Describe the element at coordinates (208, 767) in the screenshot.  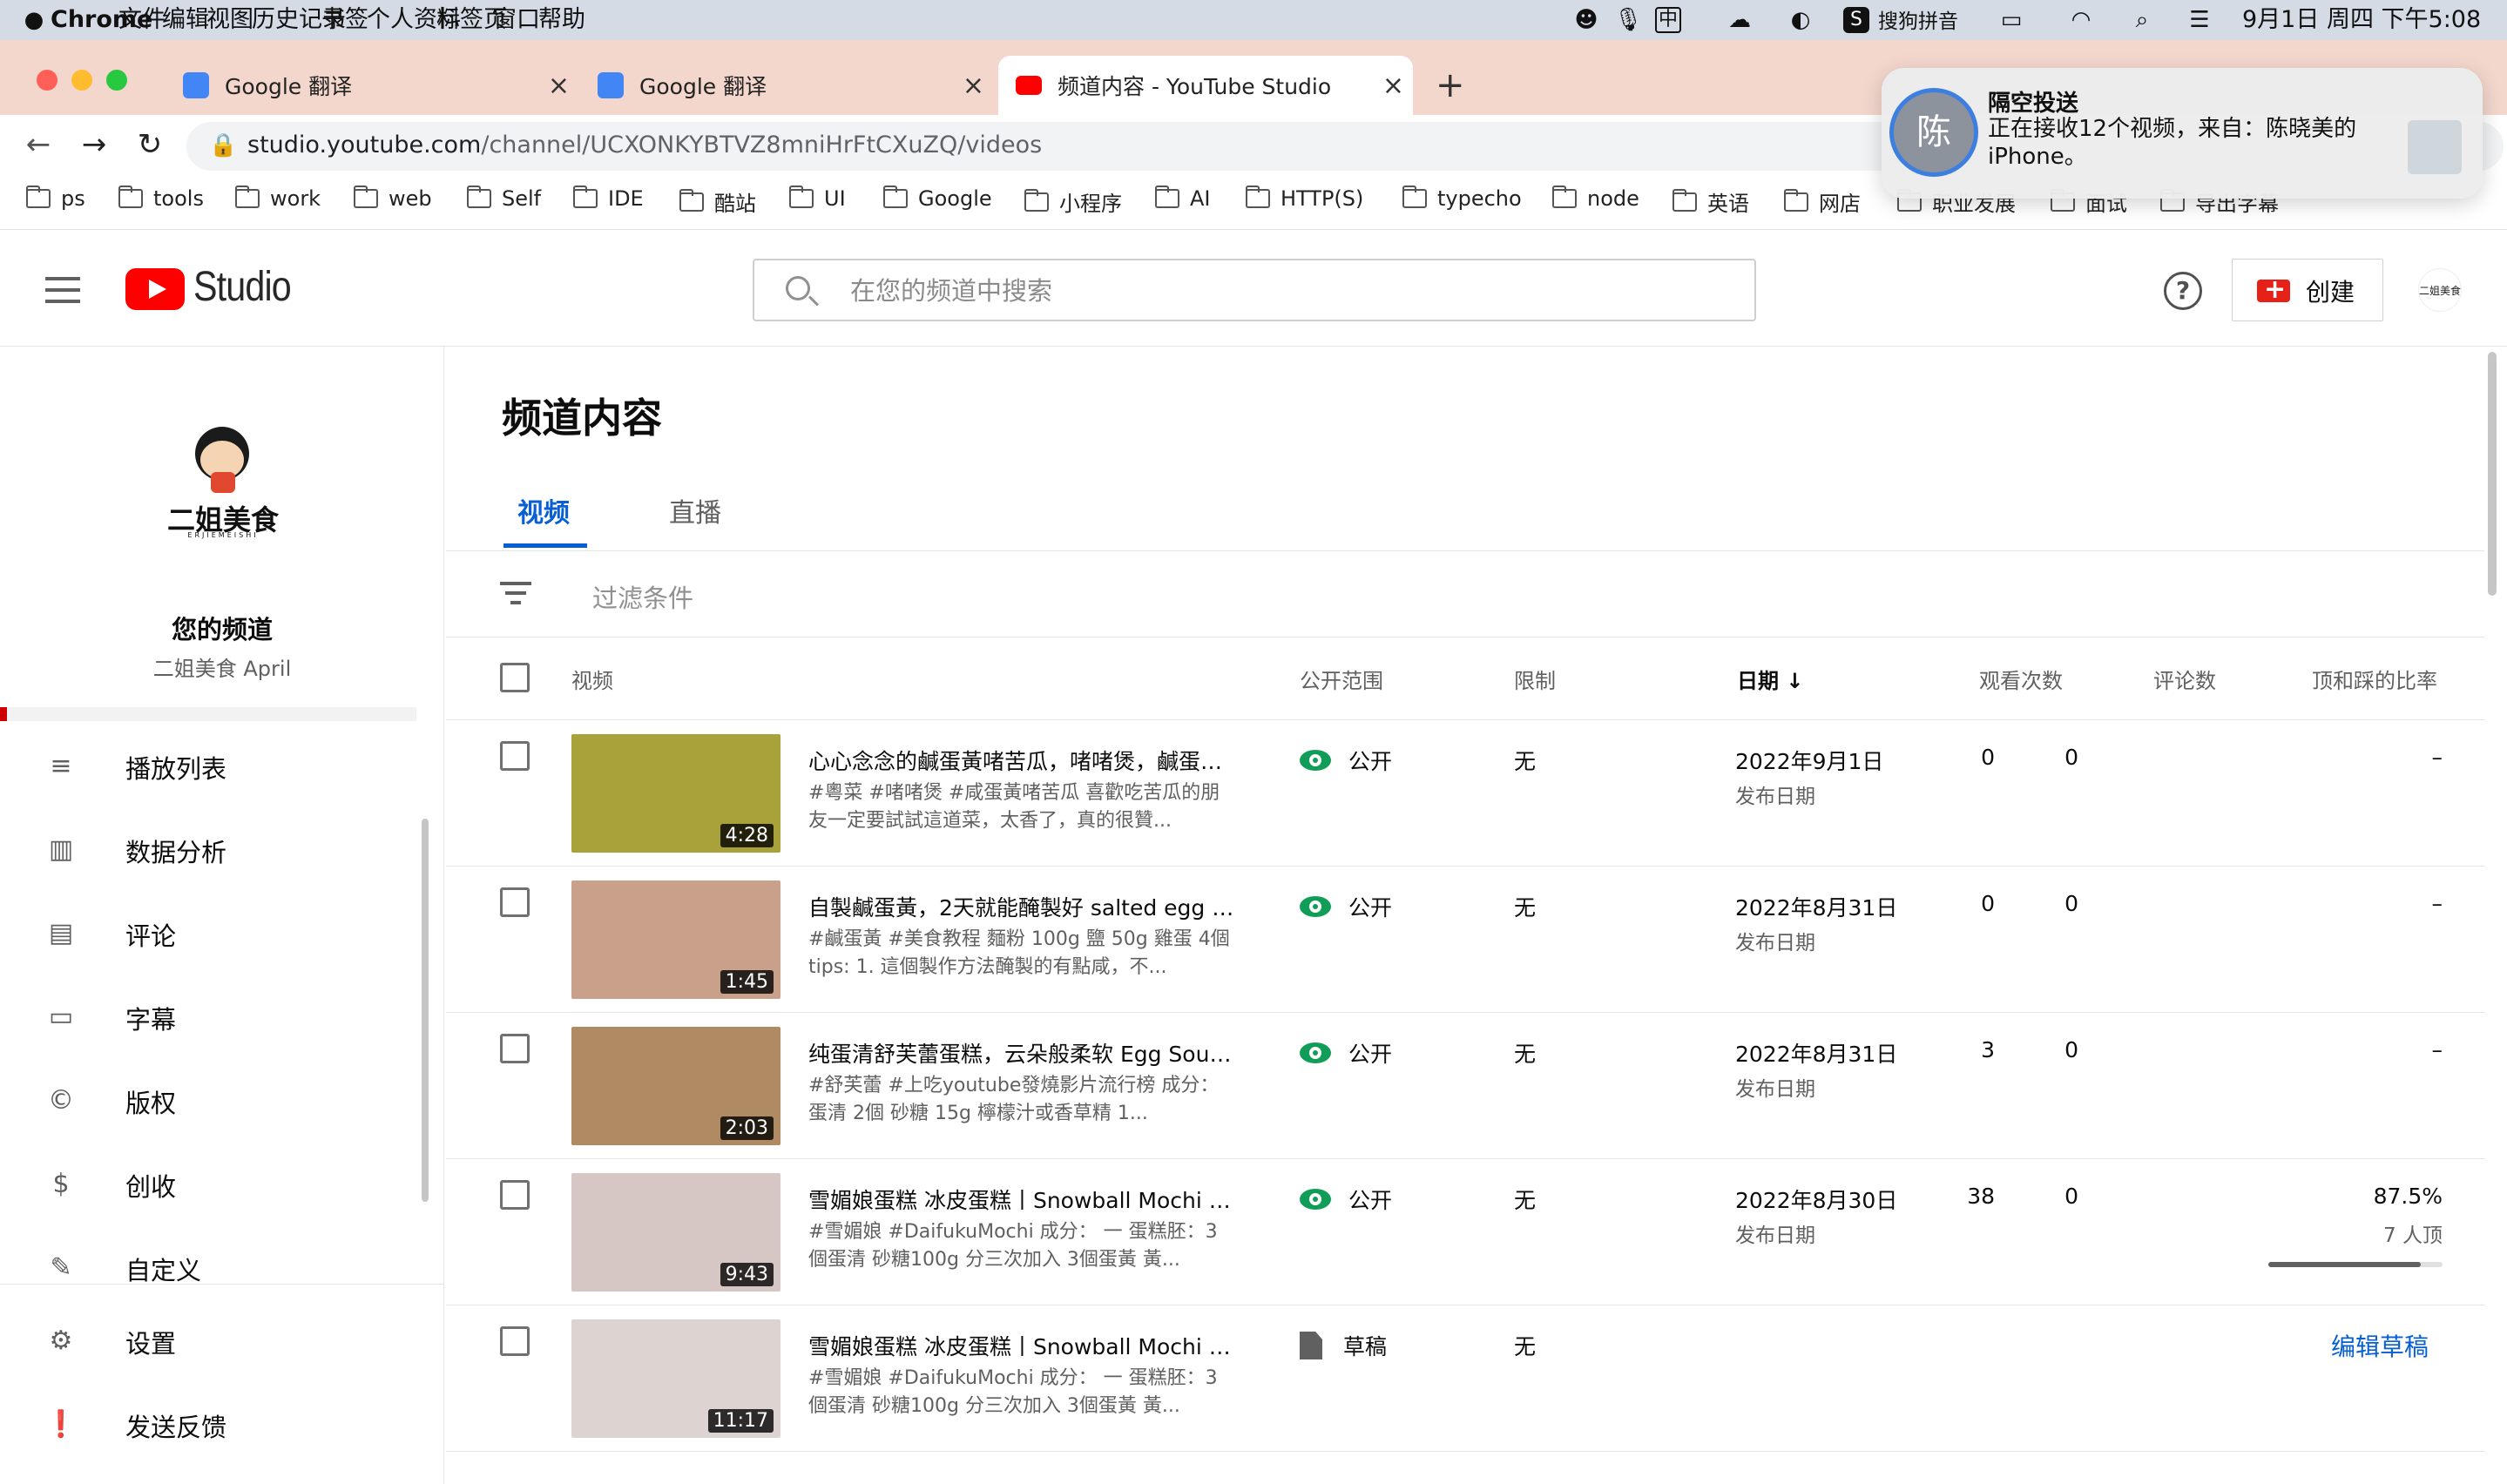
I see `sidebar-item-playlists: ≡ 播放列表` at that location.